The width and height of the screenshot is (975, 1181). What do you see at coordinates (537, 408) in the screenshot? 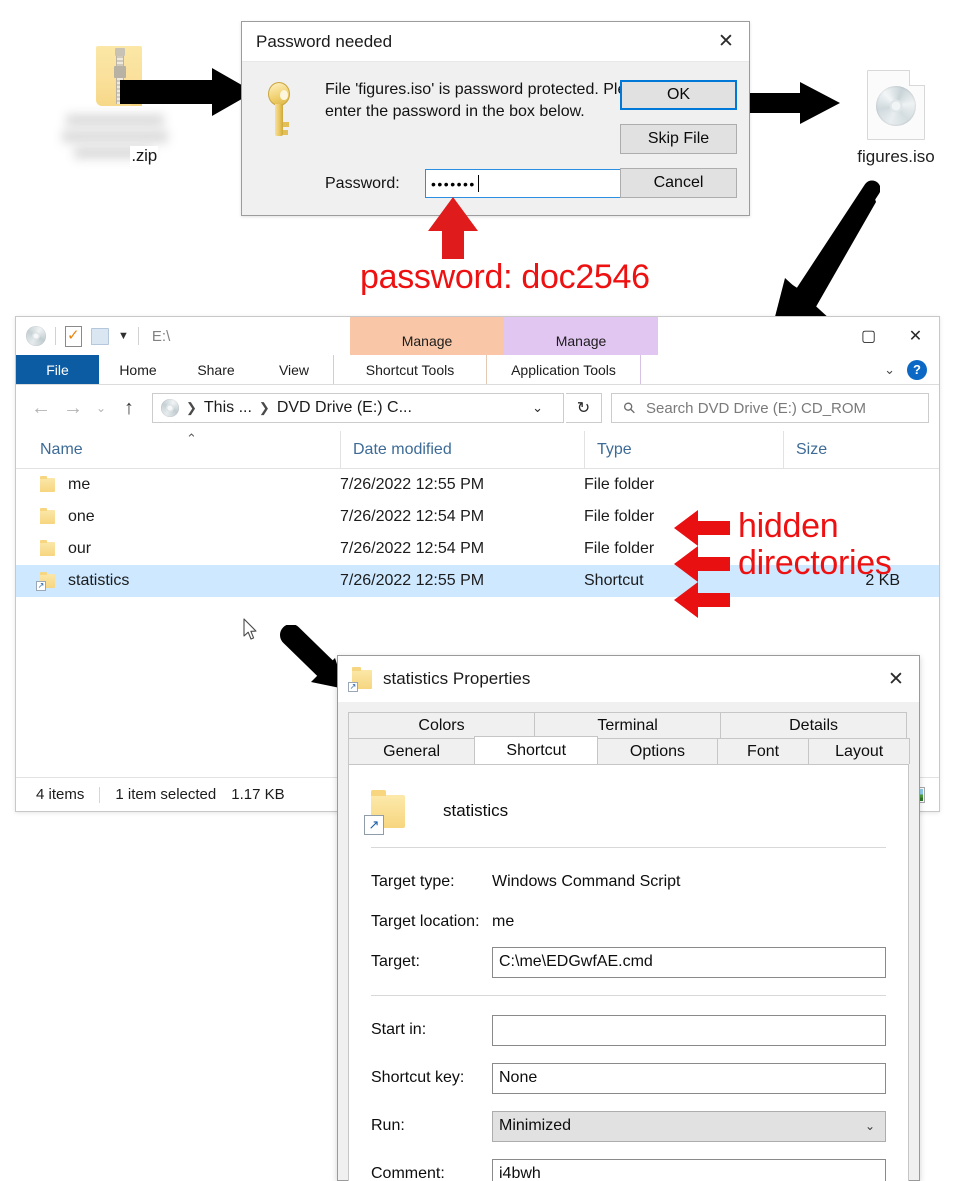
I see `address-dropdown-icon: ⌄` at bounding box center [537, 408].